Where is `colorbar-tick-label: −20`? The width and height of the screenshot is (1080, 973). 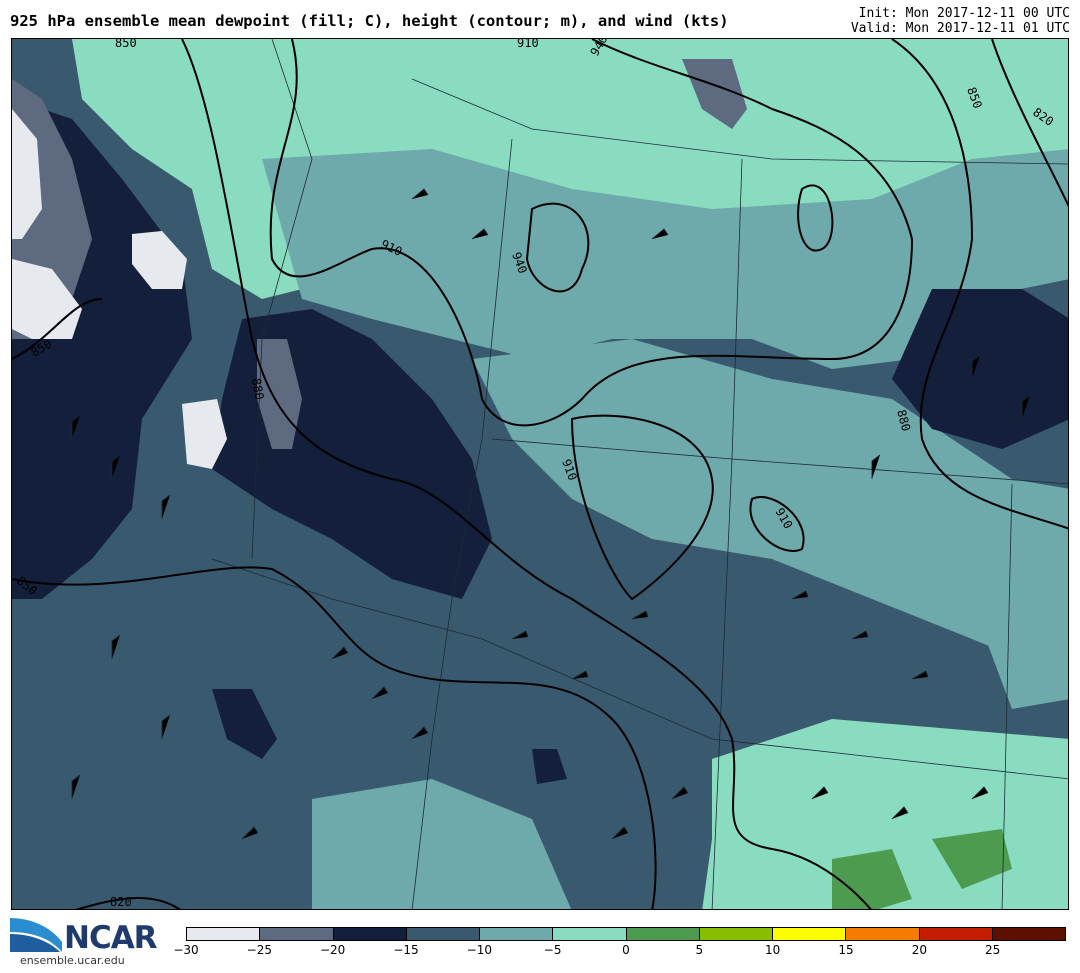
colorbar-tick-label: −20 is located at coordinates (332, 950).